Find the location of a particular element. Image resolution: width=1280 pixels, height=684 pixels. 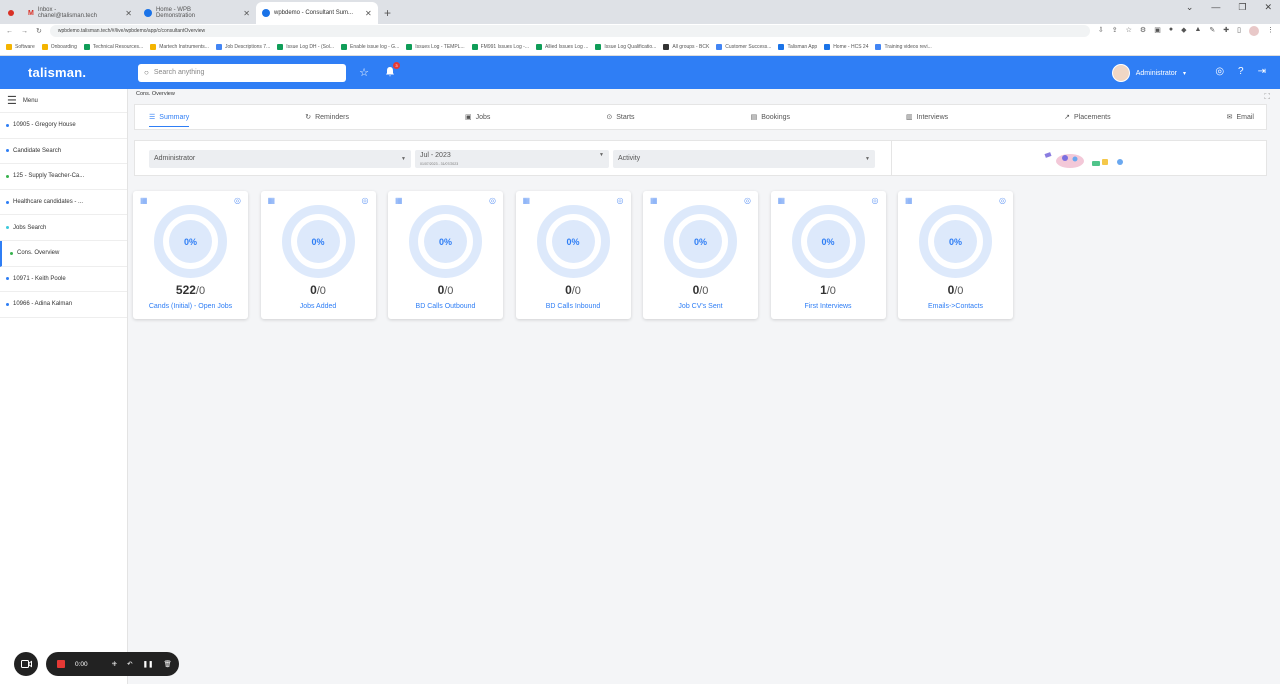

extension-icon: ● is located at coordinates (1171, 31).